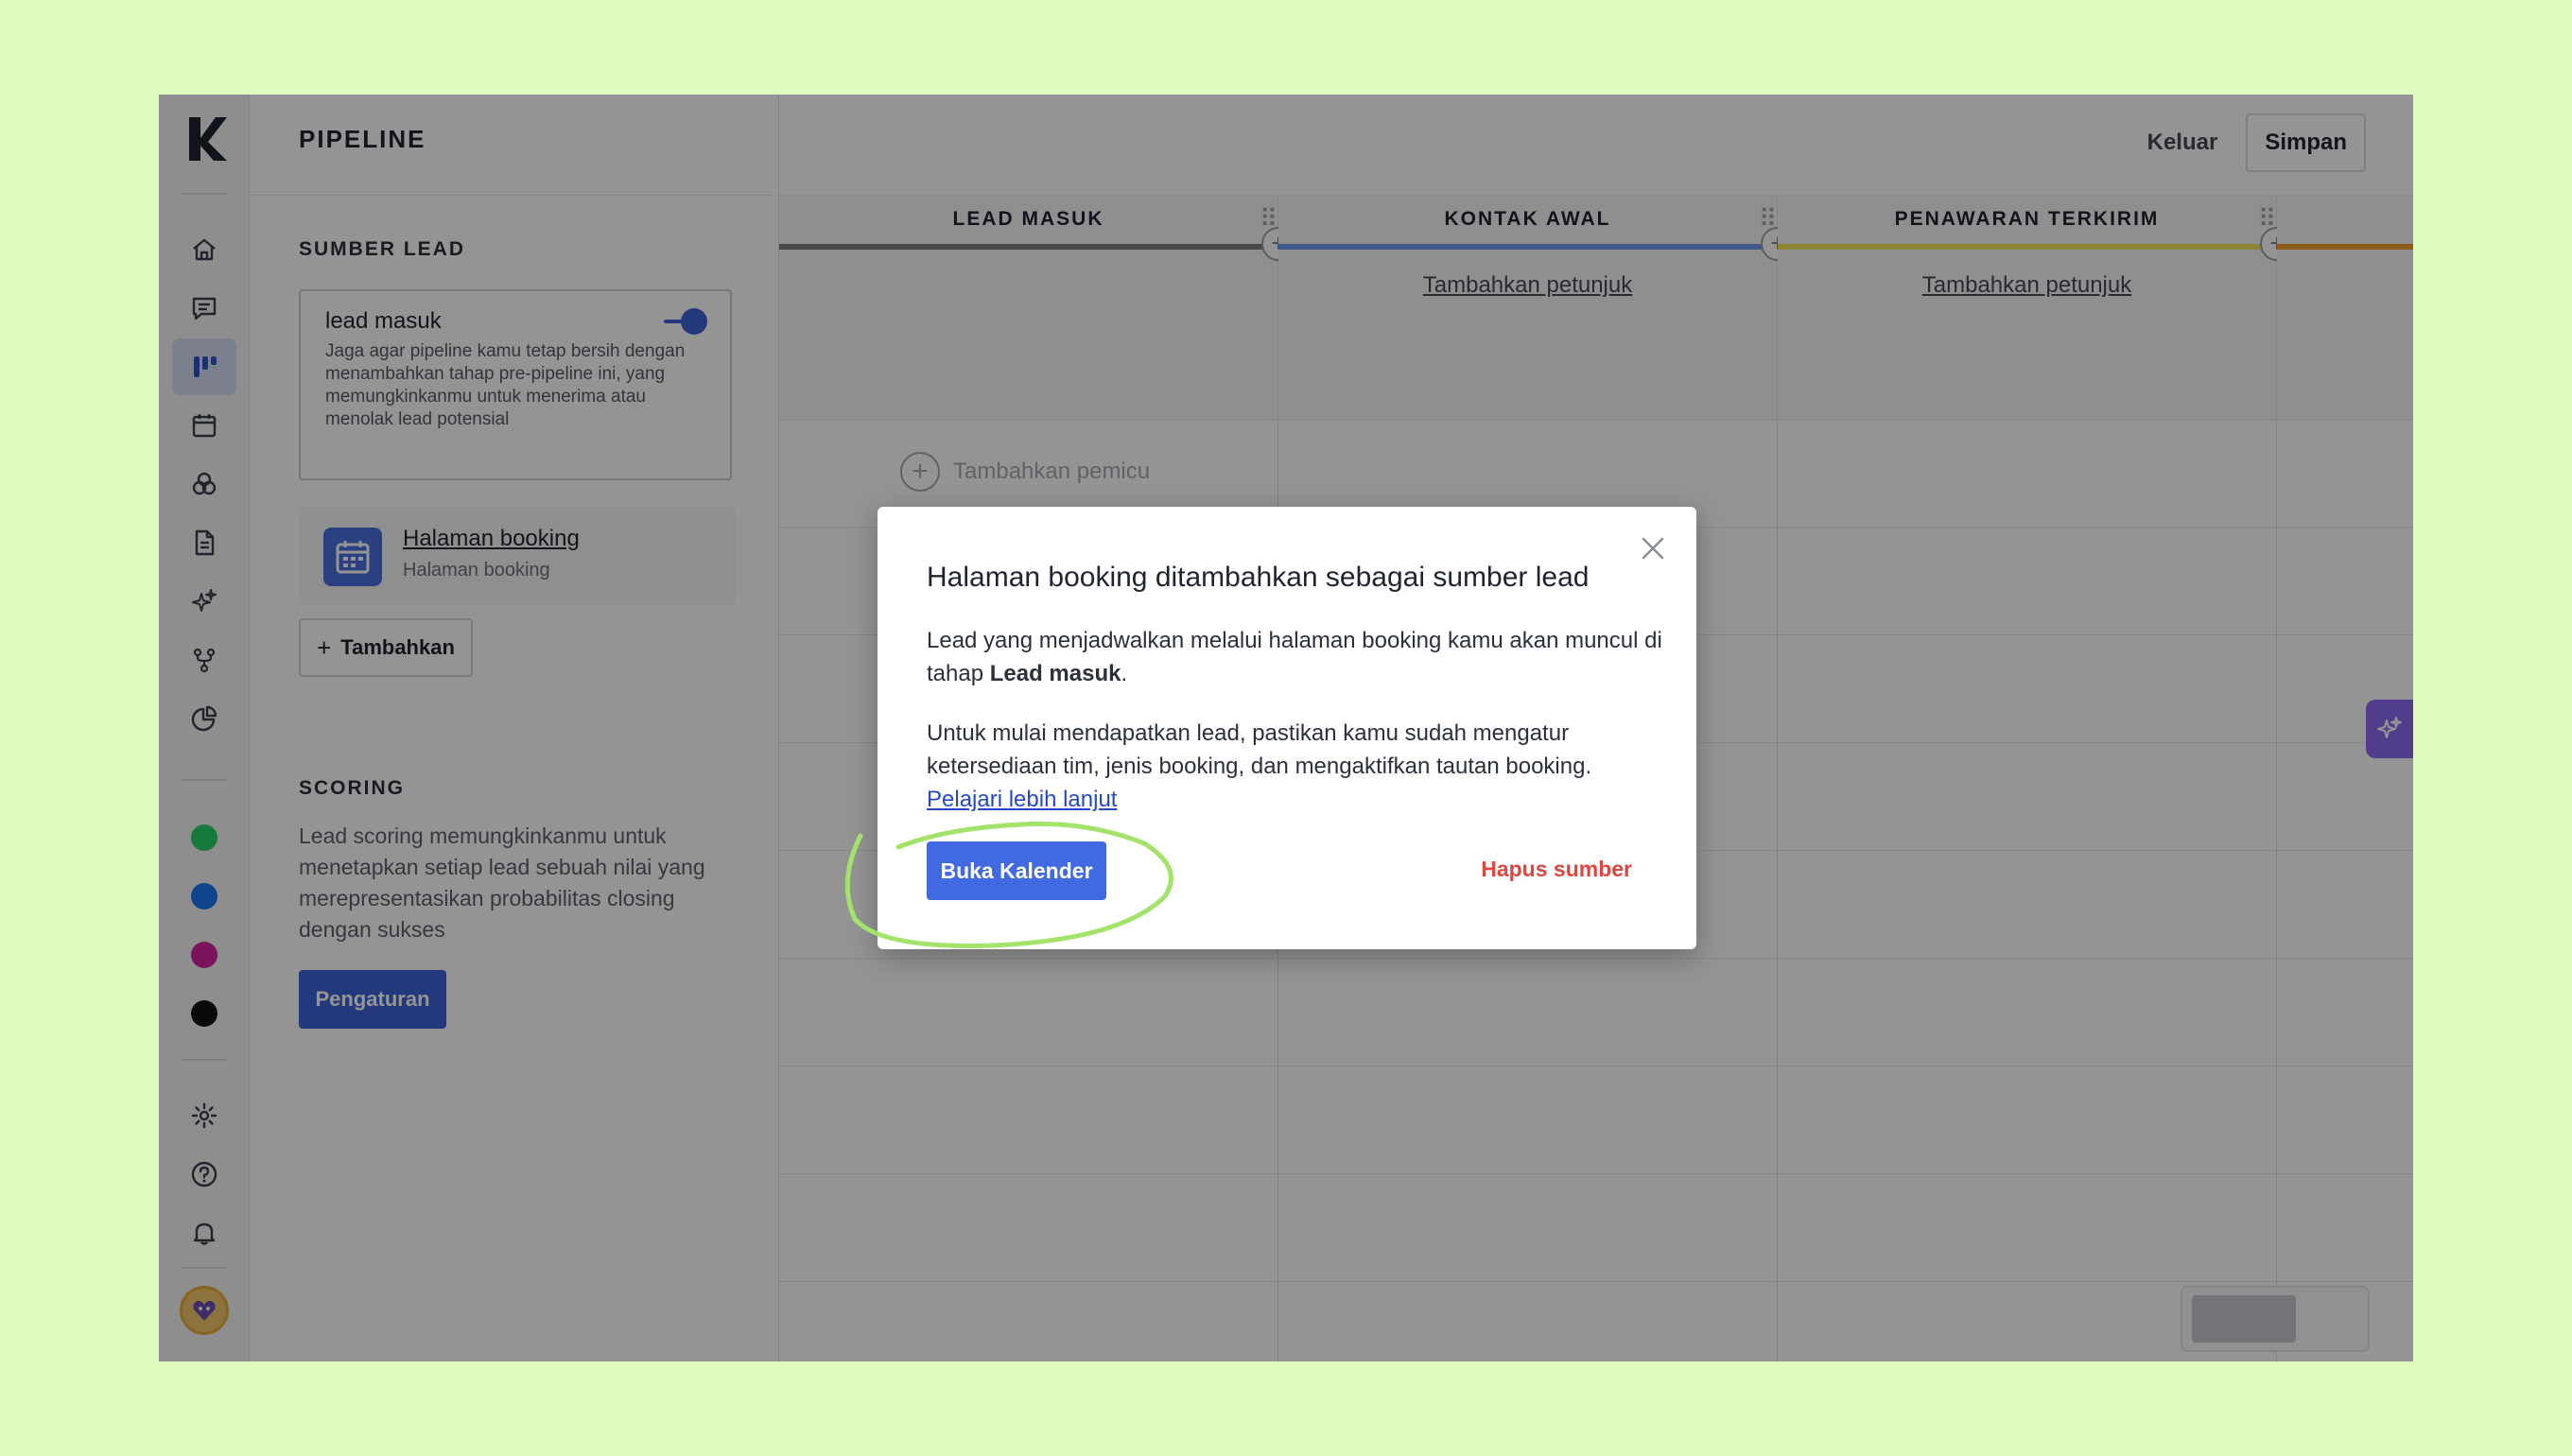 This screenshot has height=1456, width=2572. I want to click on learn-more-link: Pelajari lebih lanjut, so click(1022, 799).